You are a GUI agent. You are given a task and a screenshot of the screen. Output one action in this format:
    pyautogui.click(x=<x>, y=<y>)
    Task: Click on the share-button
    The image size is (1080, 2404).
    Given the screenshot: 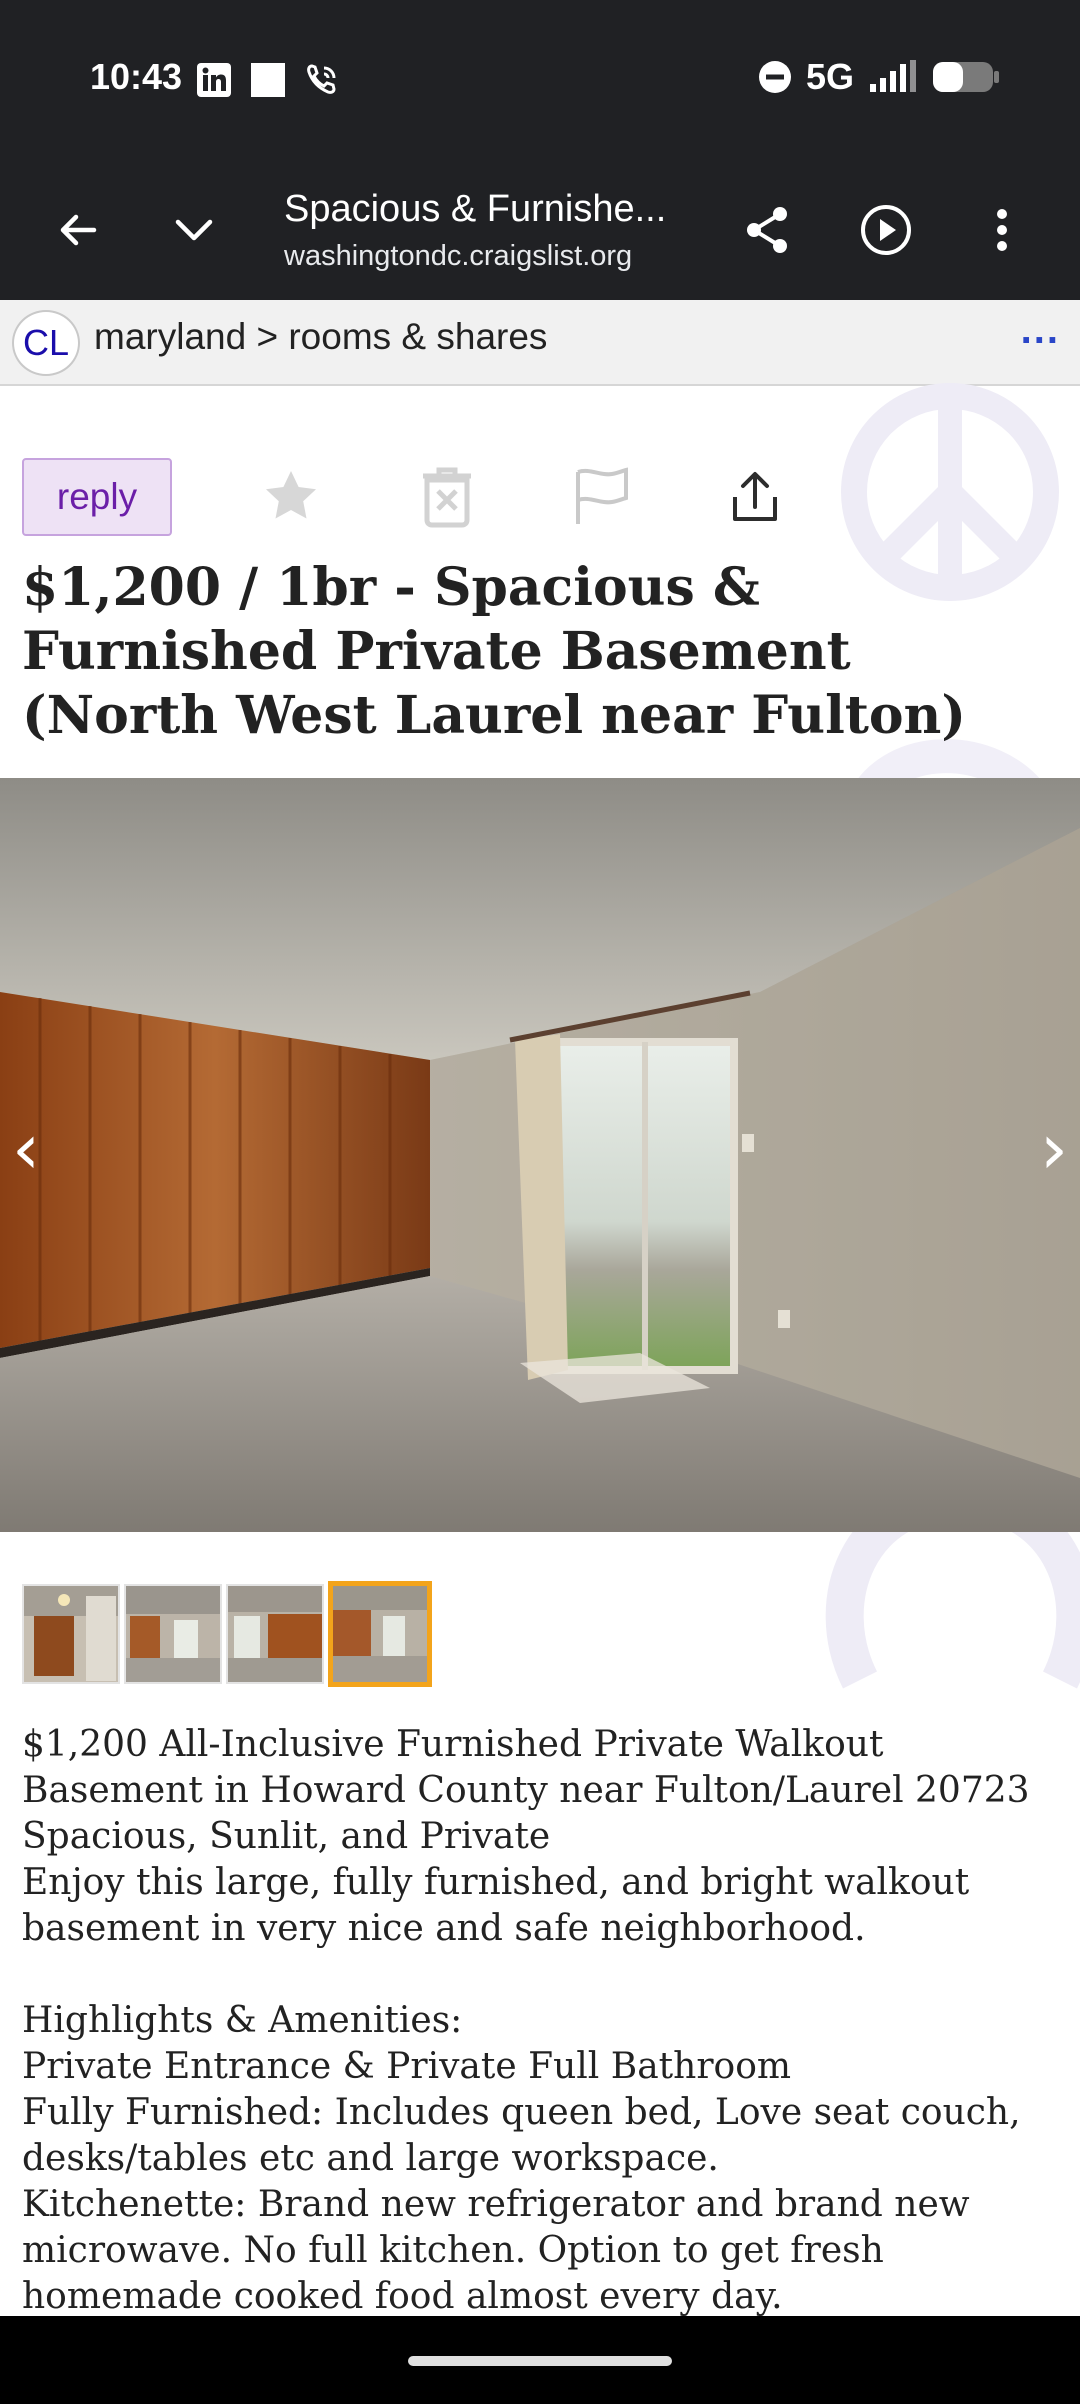 What is the action you would take?
    pyautogui.click(x=768, y=230)
    